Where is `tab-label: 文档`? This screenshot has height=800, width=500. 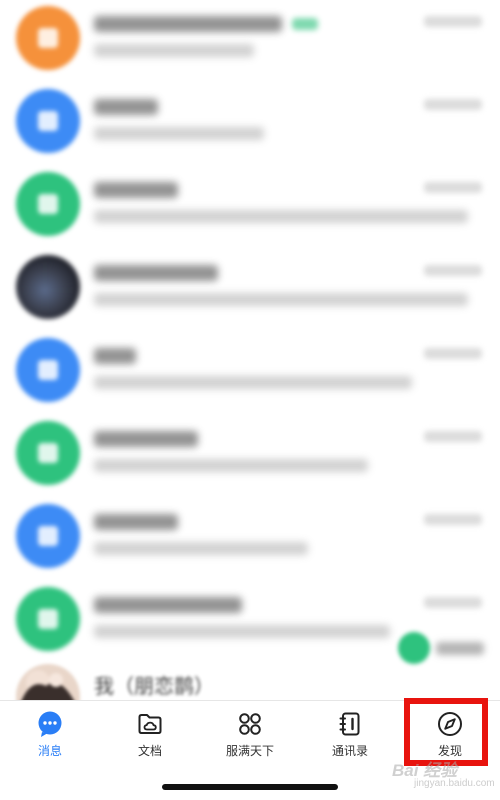 tab-label: 文档 is located at coordinates (149, 751).